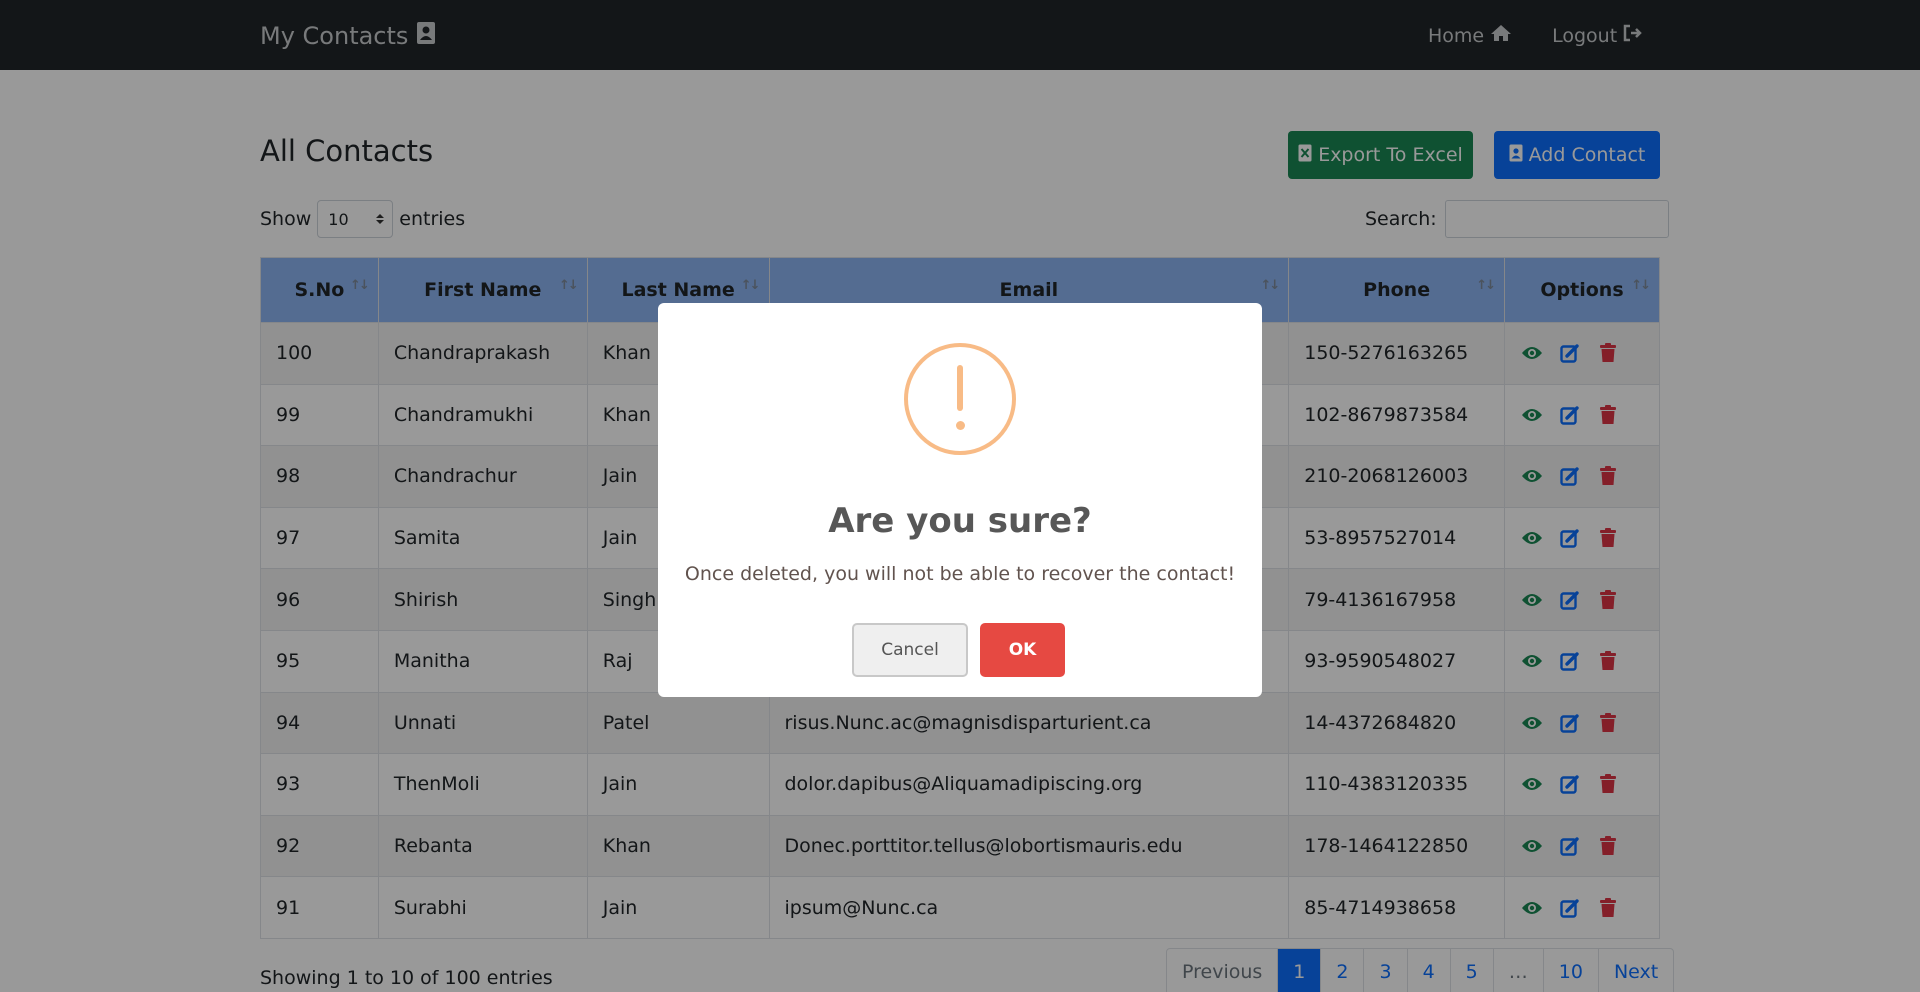  Describe the element at coordinates (960, 521) in the screenshot. I see `dialog-title: Are you sure?` at that location.